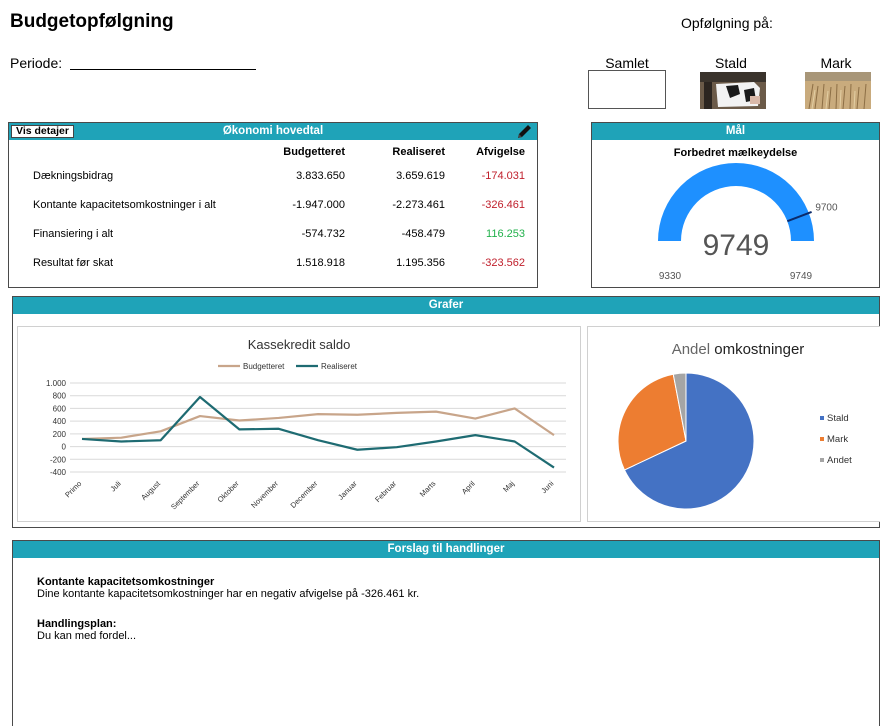 This screenshot has width=880, height=726. I want to click on row-label: Resultat før skat, so click(73, 262).